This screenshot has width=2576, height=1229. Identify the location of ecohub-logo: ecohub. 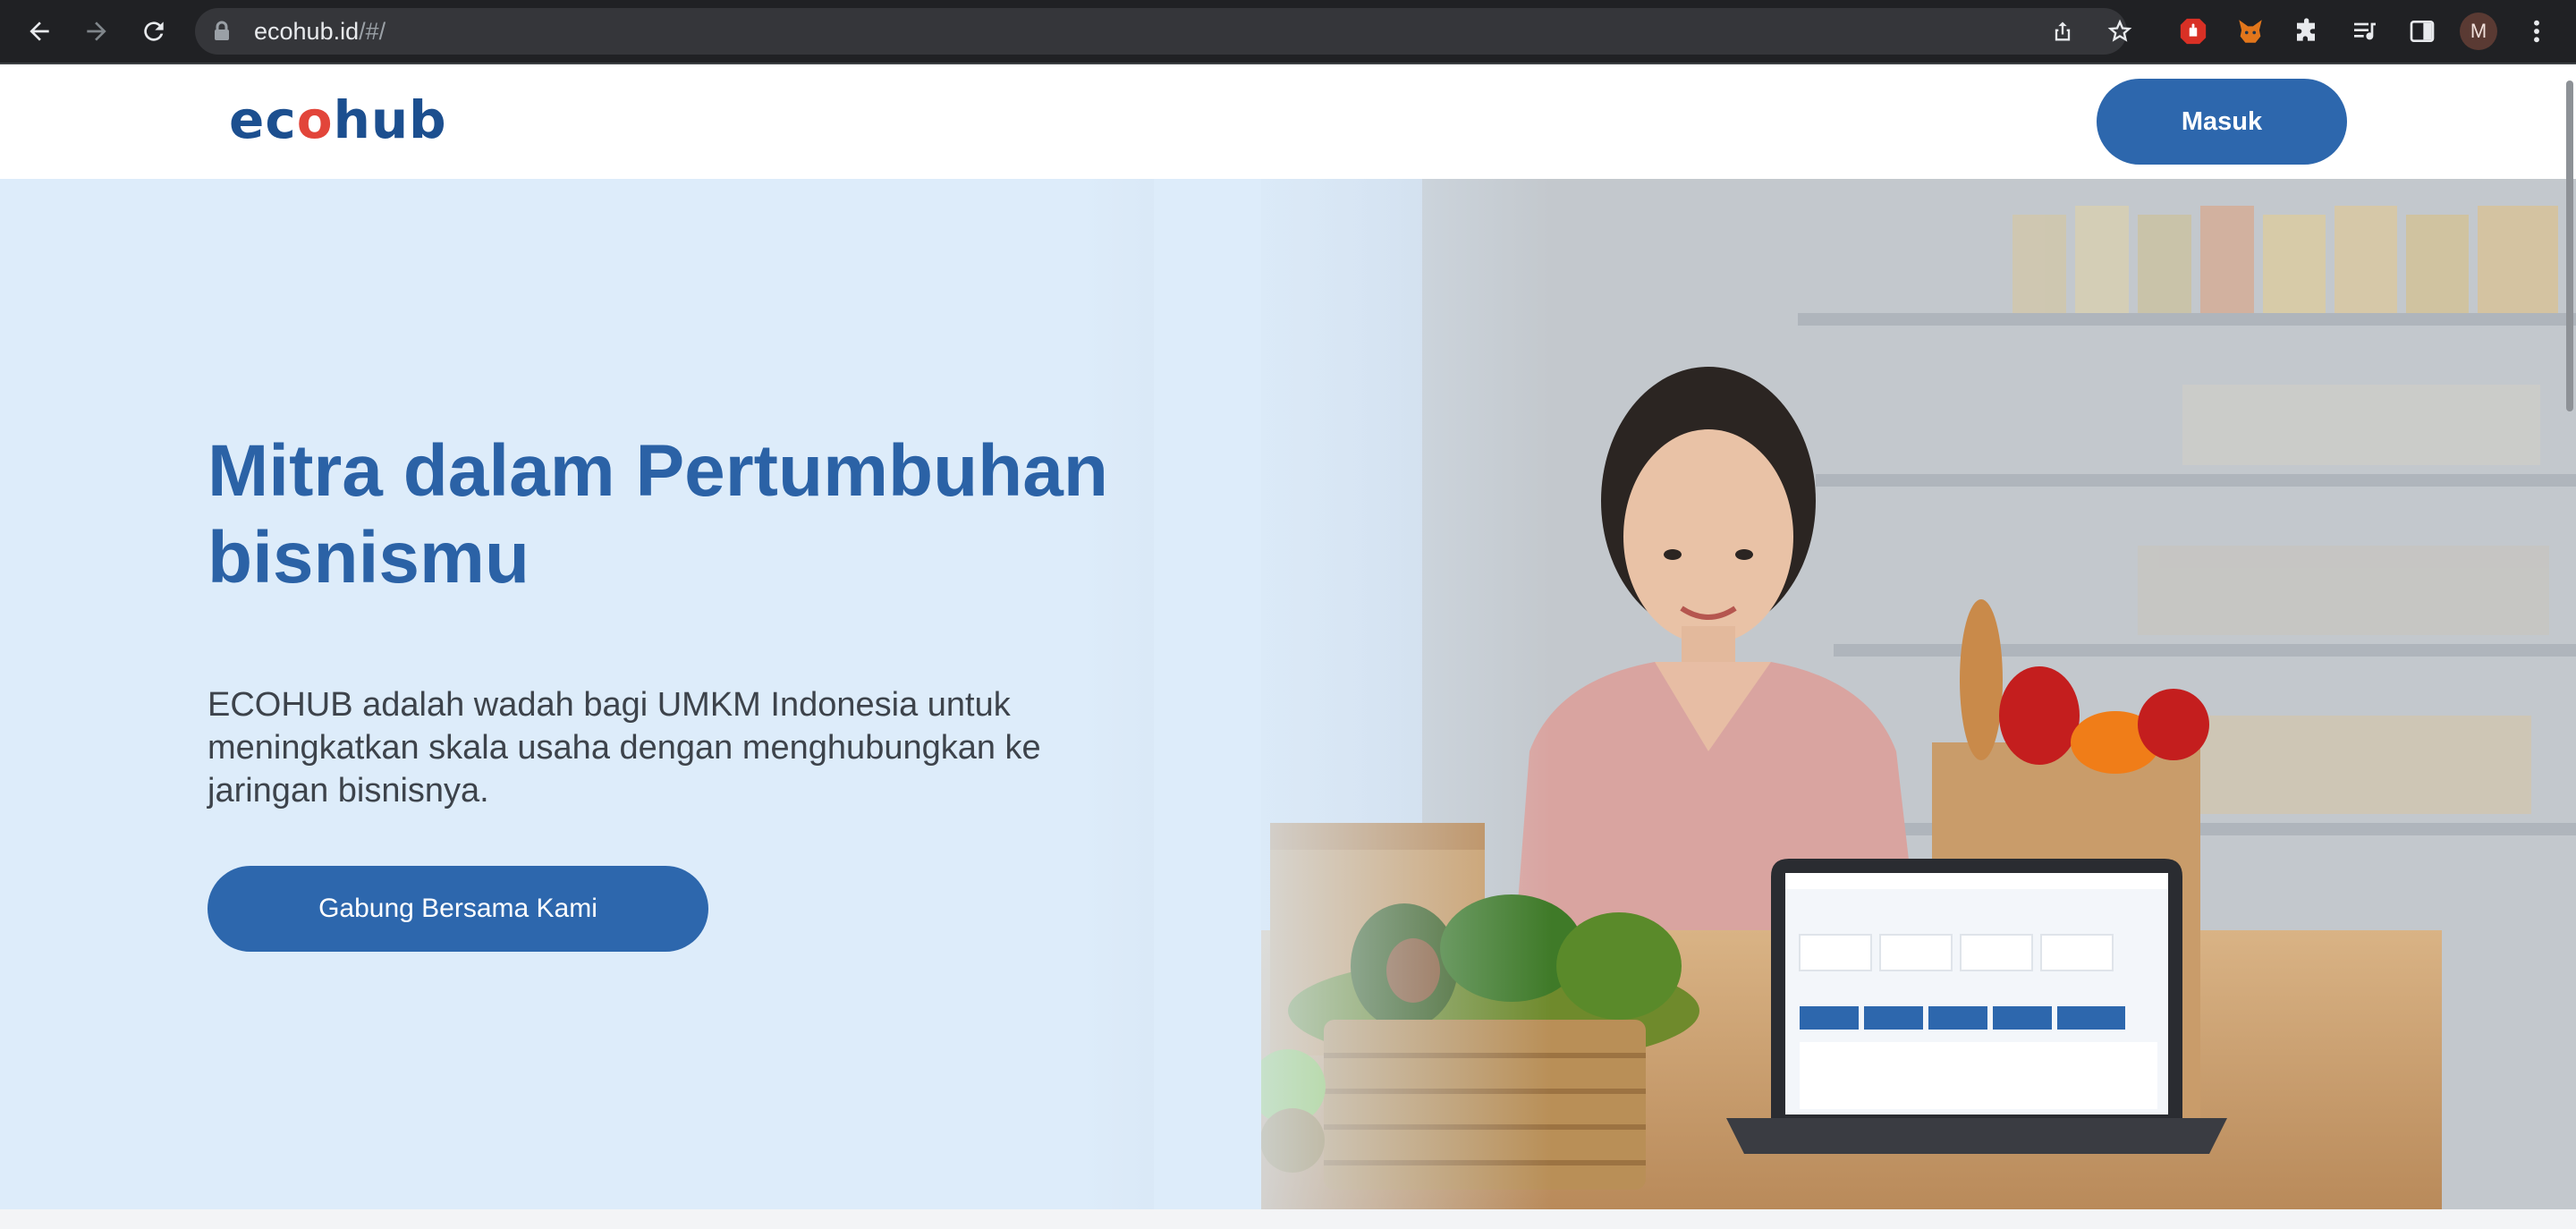
(338, 119).